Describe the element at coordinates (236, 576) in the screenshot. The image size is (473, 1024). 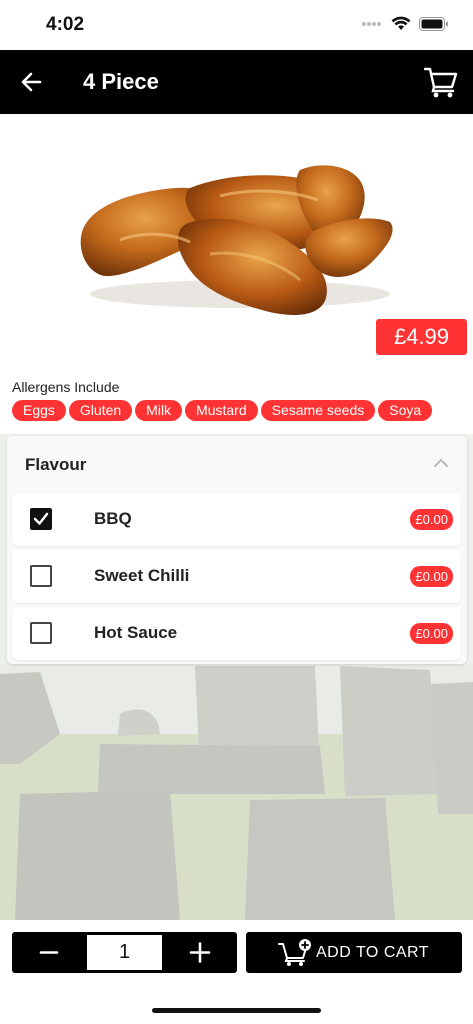
I see `option-row-sweet-chilli: Sweet Chilli £0.00` at that location.